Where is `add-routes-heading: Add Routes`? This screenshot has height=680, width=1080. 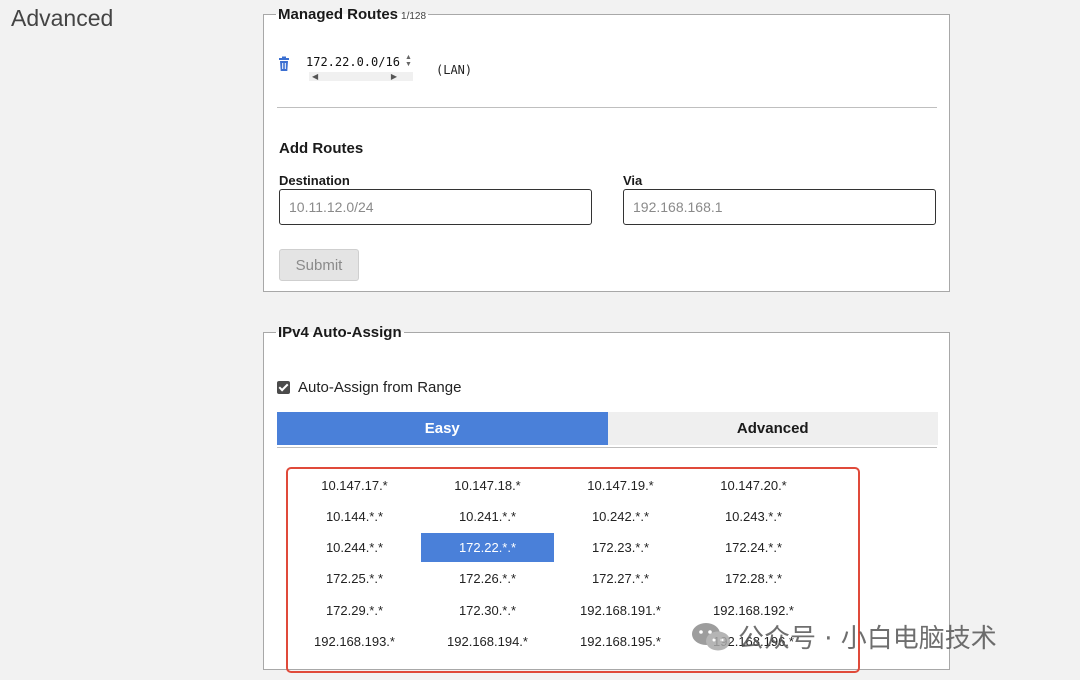 add-routes-heading: Add Routes is located at coordinates (321, 148).